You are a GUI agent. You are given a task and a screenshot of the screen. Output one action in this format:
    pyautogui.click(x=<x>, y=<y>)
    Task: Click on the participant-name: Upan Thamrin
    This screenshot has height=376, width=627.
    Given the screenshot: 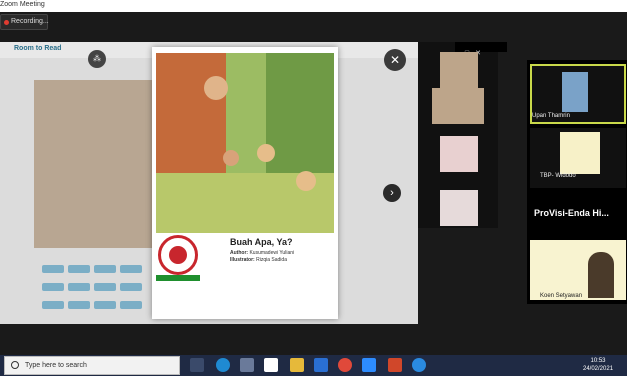 What is the action you would take?
    pyautogui.click(x=551, y=116)
    